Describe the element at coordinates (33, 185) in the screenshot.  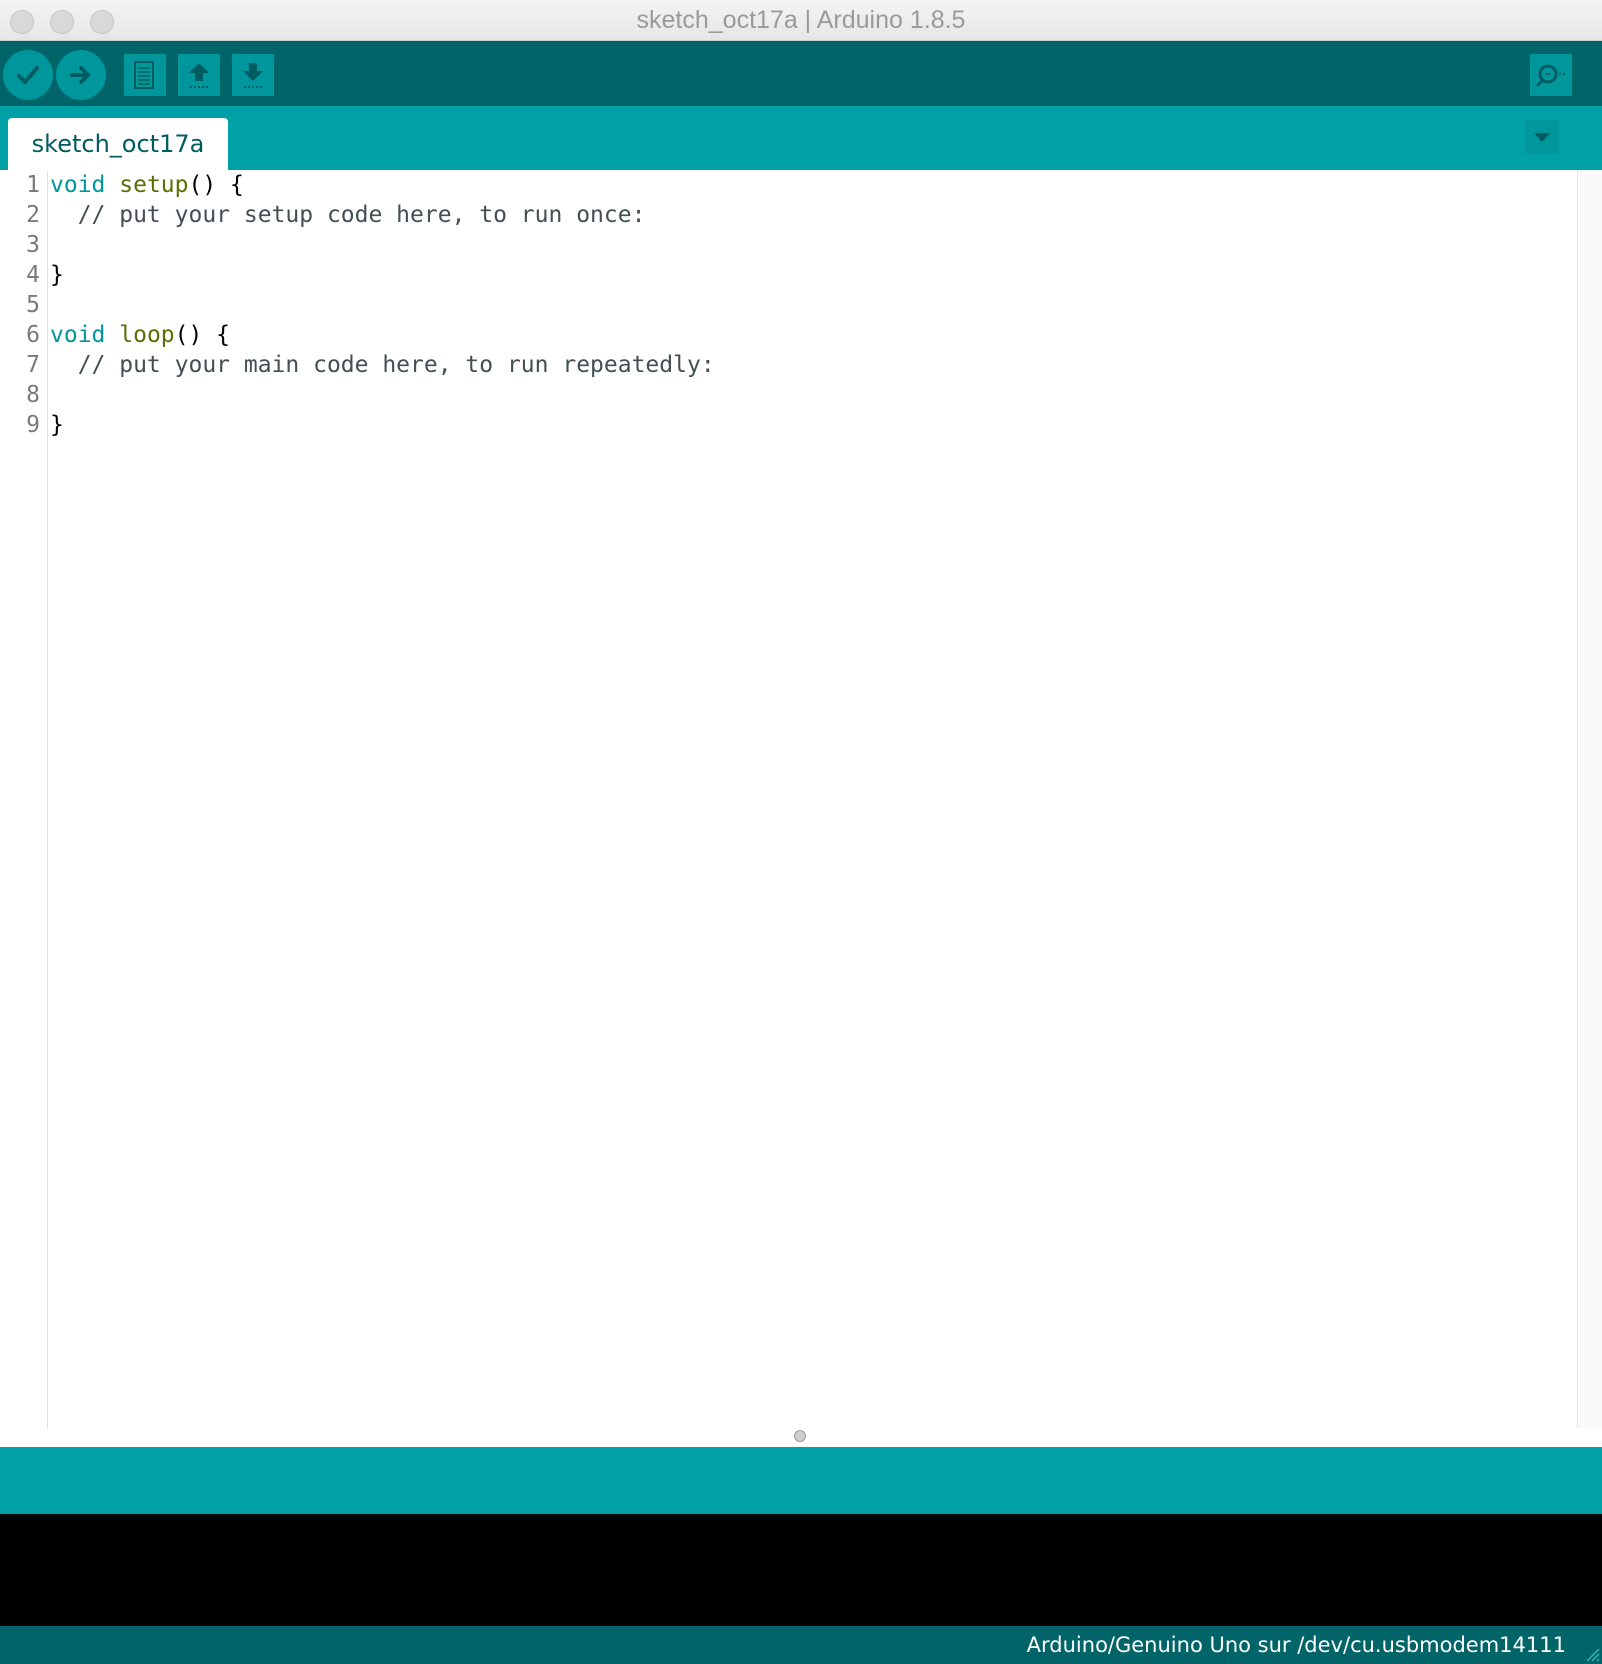
I see `line-number: 1` at that location.